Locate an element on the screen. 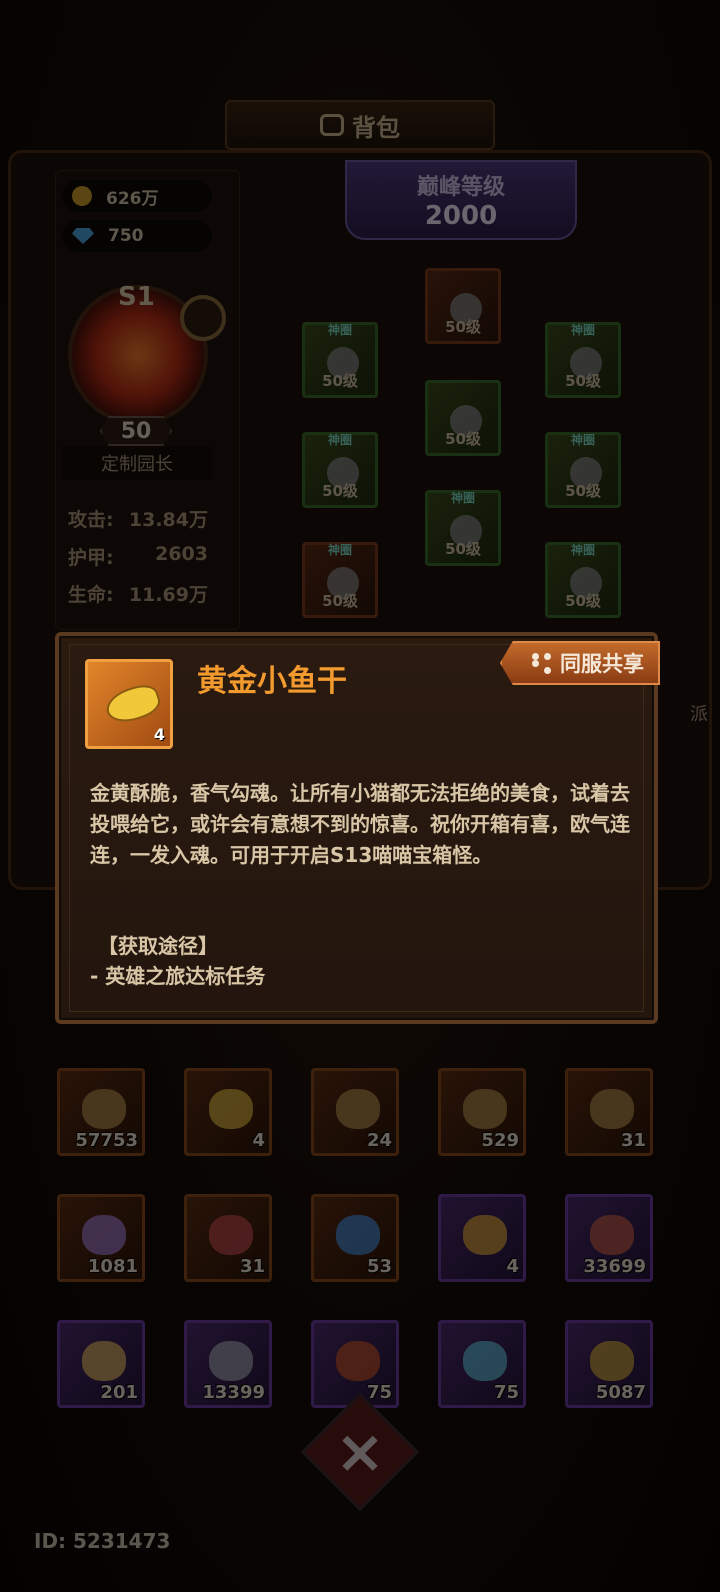  close-icon: × is located at coordinates (360, 1452).